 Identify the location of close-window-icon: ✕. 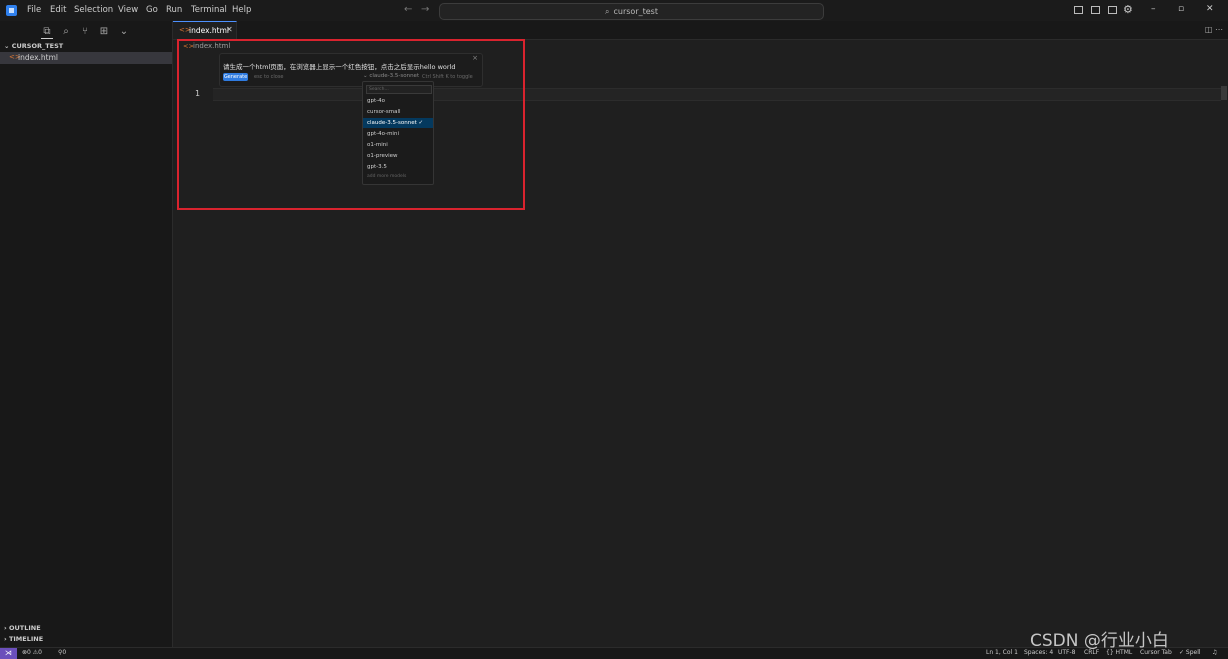
(1210, 9).